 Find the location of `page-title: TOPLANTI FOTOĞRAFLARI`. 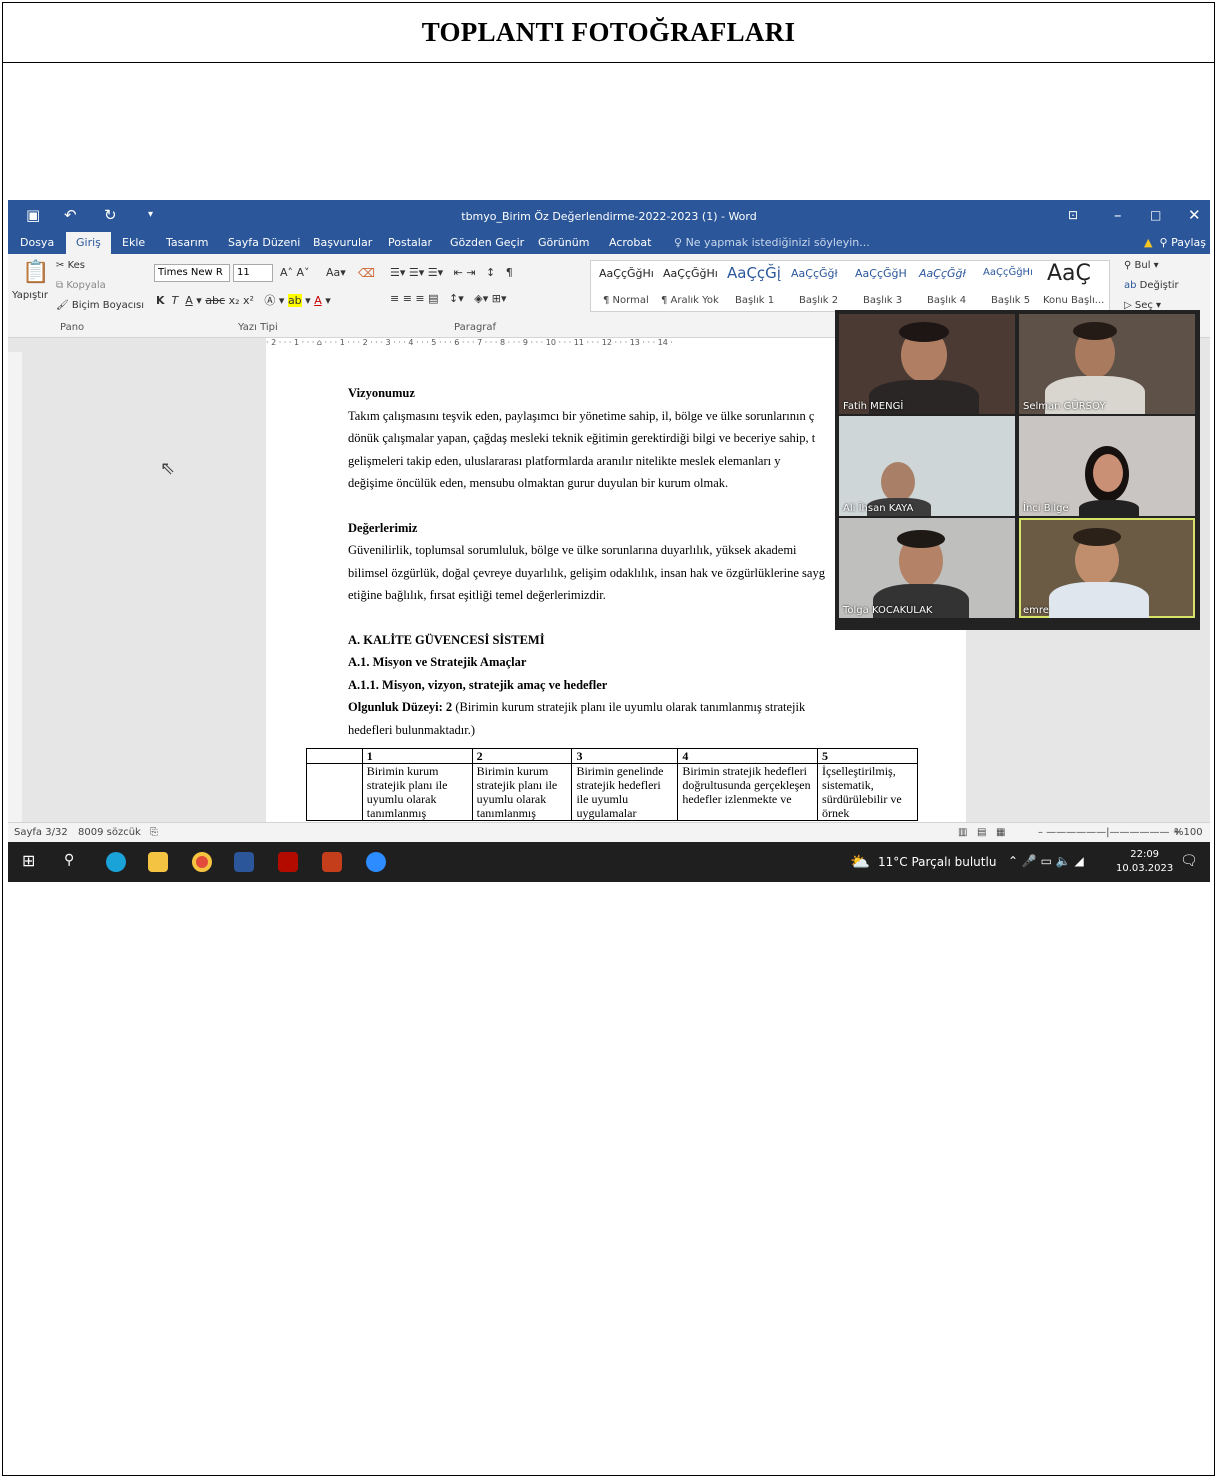

page-title: TOPLANTI FOTOĞRAFLARI is located at coordinates (608, 32).